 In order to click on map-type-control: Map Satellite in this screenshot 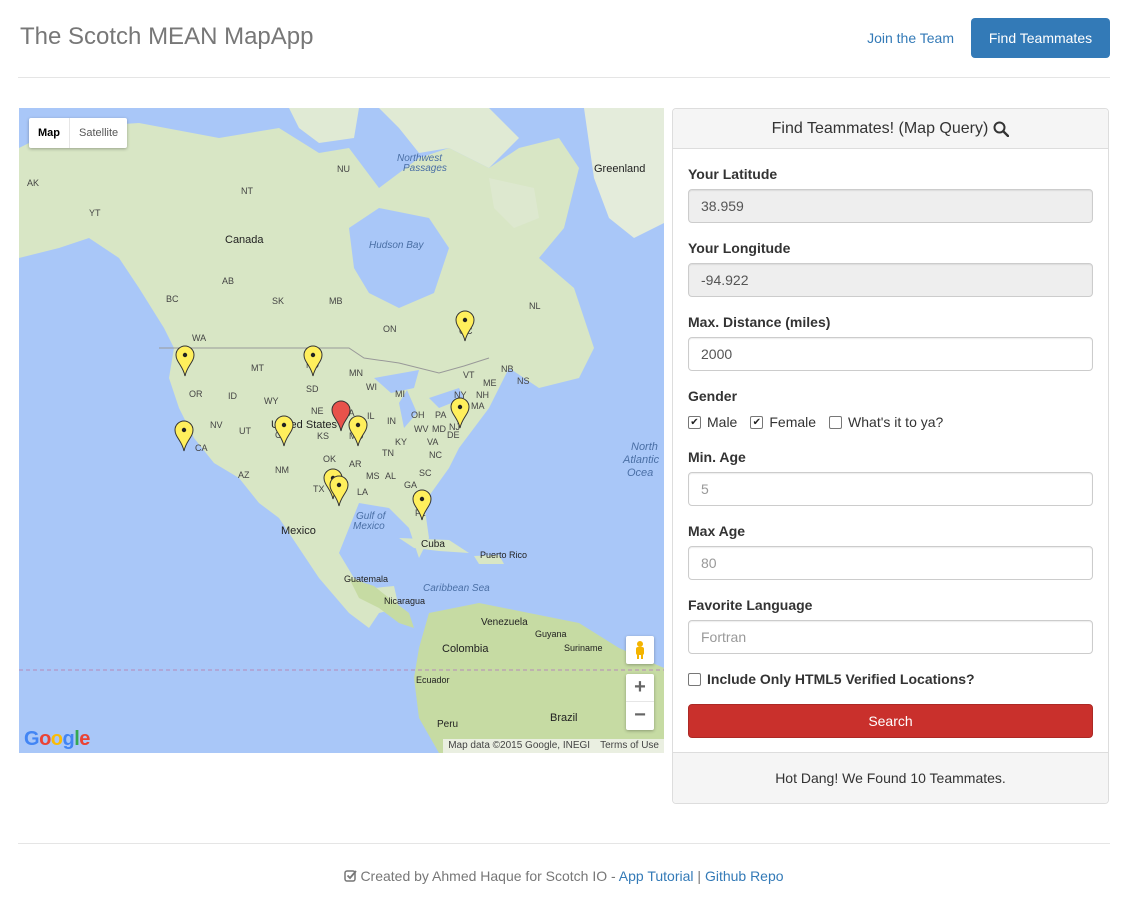, I will do `click(78, 133)`.